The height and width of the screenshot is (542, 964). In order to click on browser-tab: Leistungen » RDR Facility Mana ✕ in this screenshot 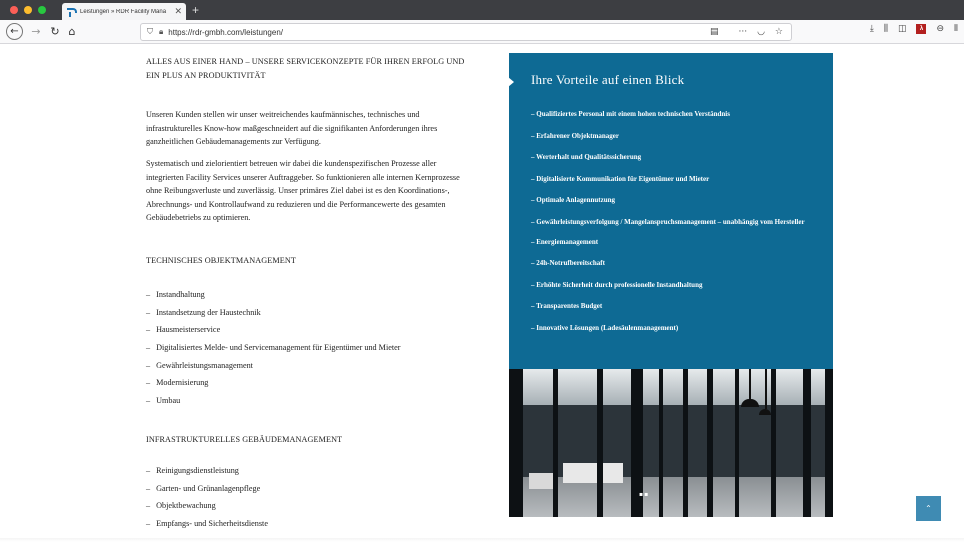, I will do `click(124, 11)`.